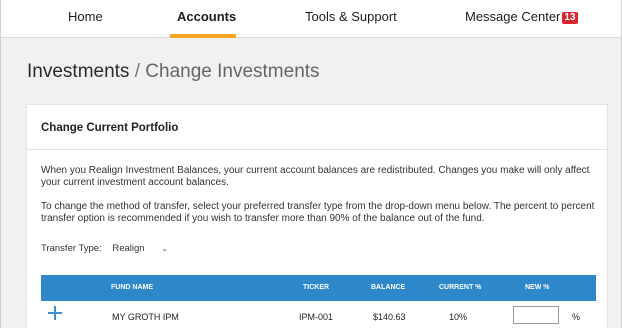 The width and height of the screenshot is (622, 328). Describe the element at coordinates (388, 287) in the screenshot. I see `col-balance: BALANCE` at that location.